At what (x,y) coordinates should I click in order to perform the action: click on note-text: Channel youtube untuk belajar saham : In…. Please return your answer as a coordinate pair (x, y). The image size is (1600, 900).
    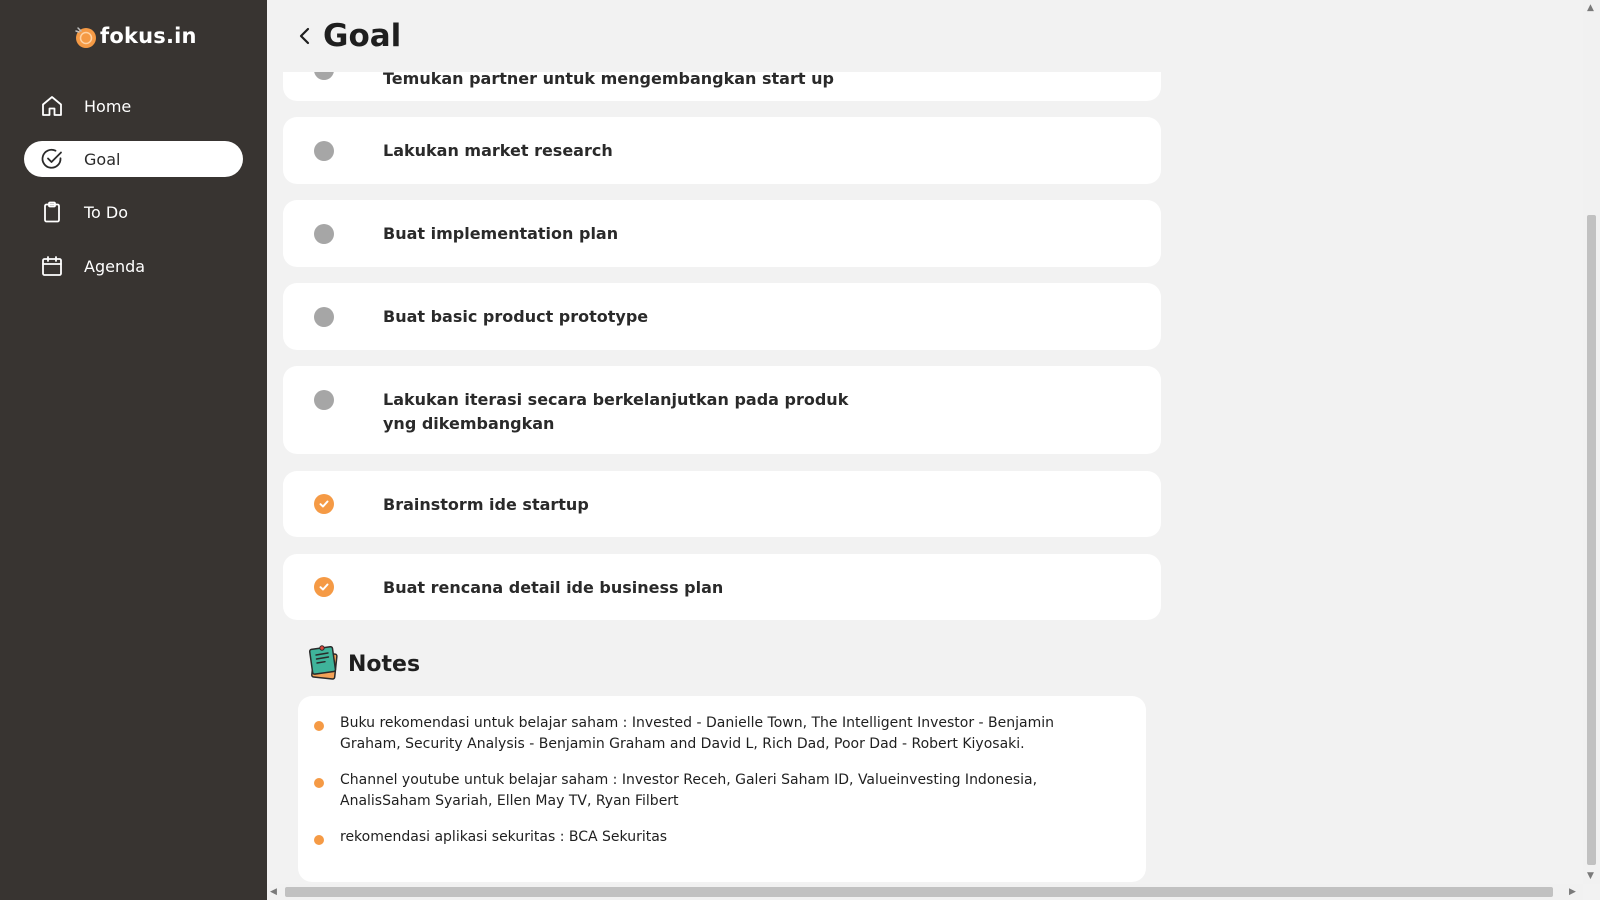
    Looking at the image, I should click on (689, 790).